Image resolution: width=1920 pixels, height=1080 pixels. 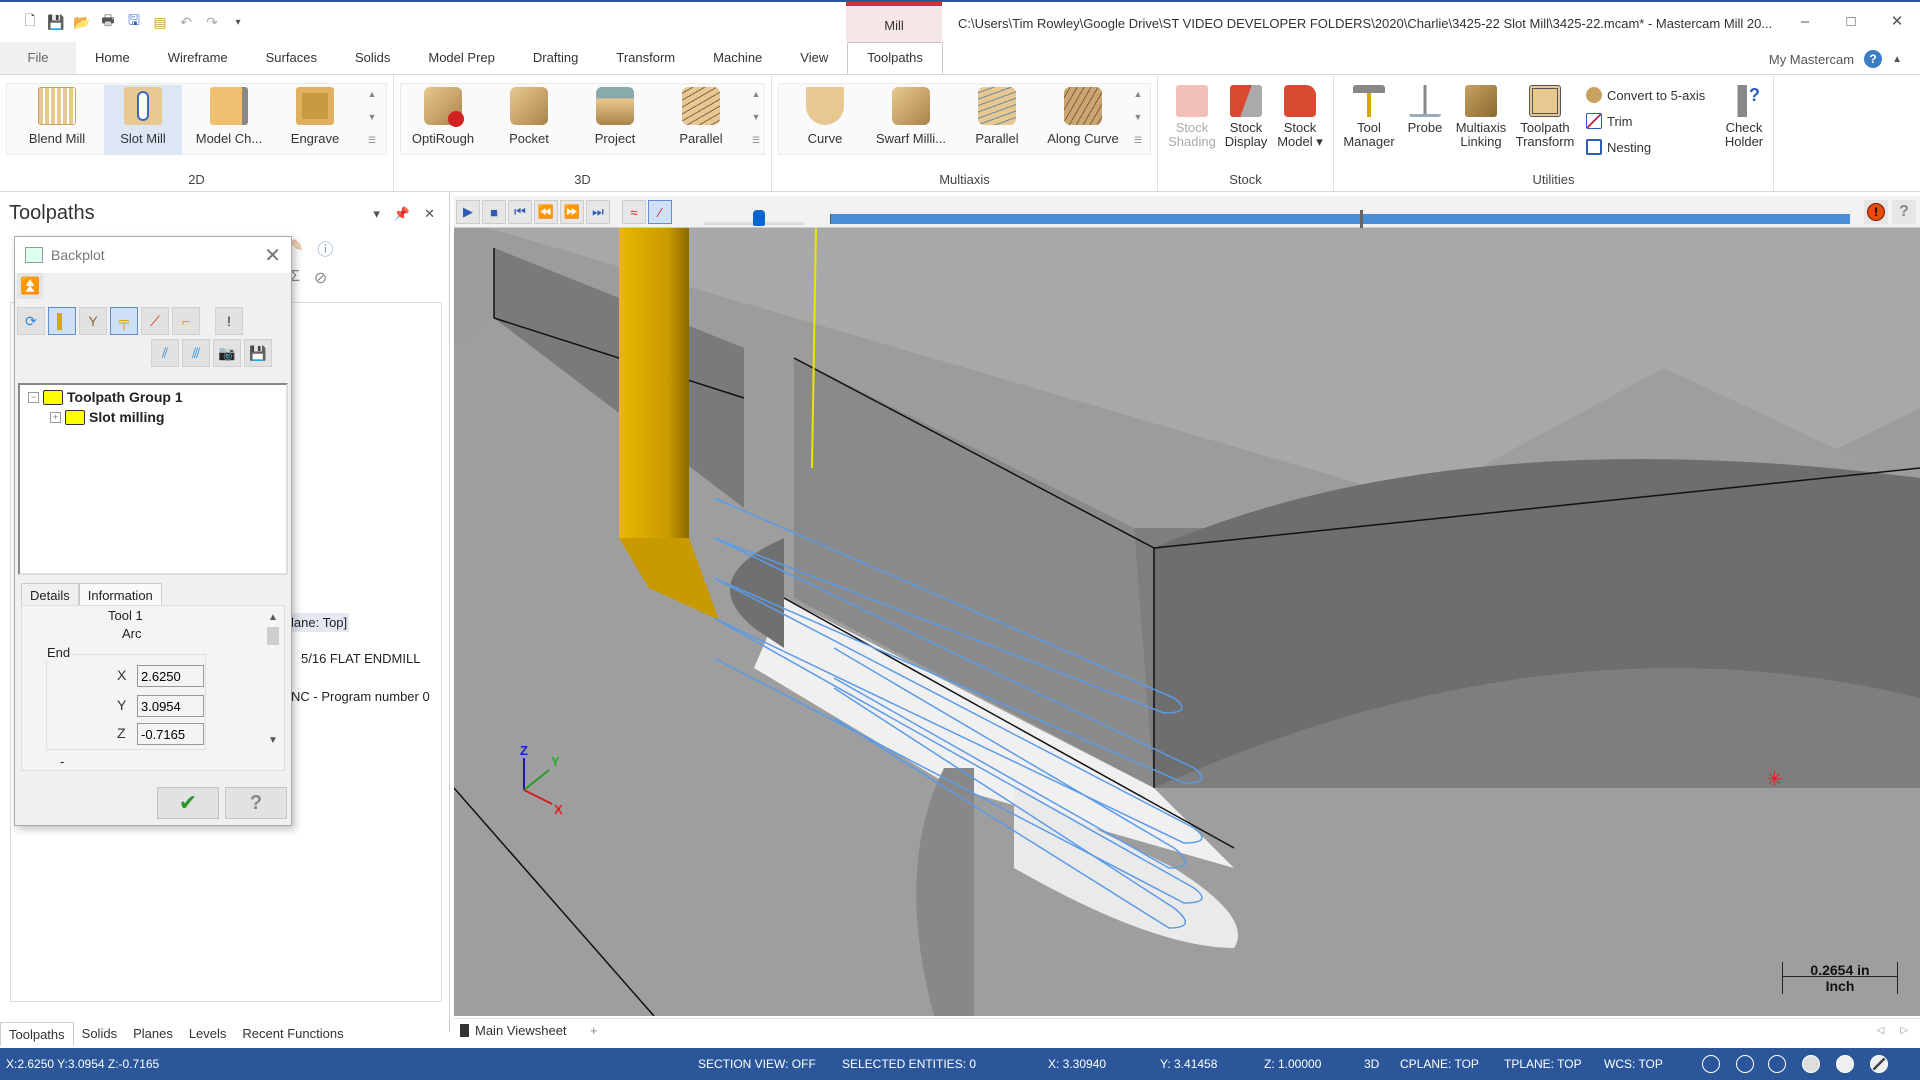 I want to click on toolpath-loop-icon: ⟳, so click(x=31, y=321).